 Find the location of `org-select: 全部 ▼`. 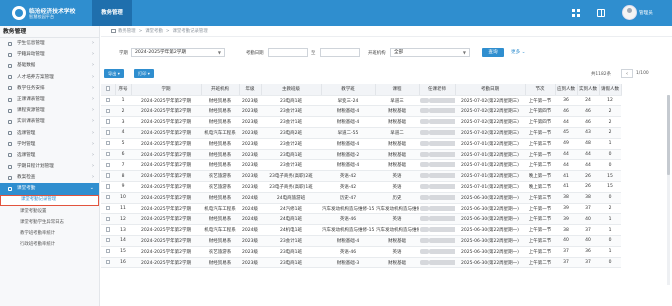

org-select: 全部 ▼ is located at coordinates (430, 52).